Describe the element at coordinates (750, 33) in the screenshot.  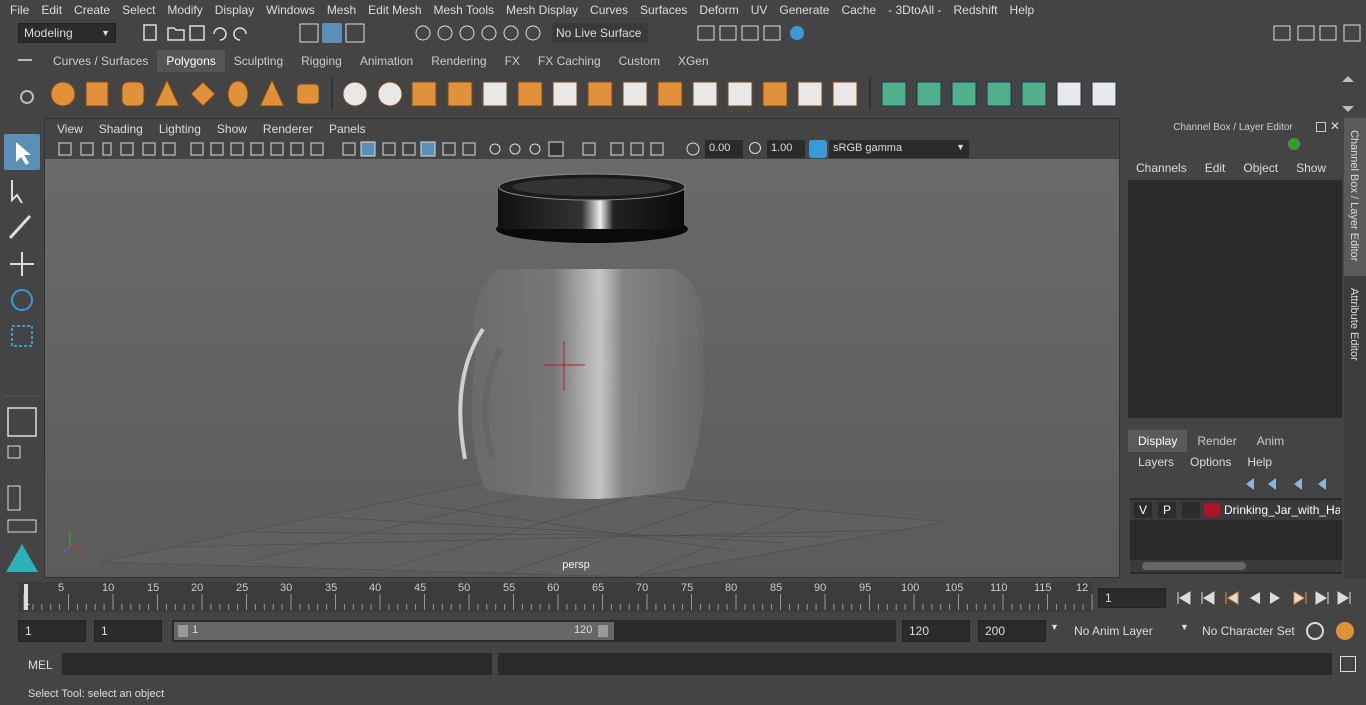
I see `render-icons` at that location.